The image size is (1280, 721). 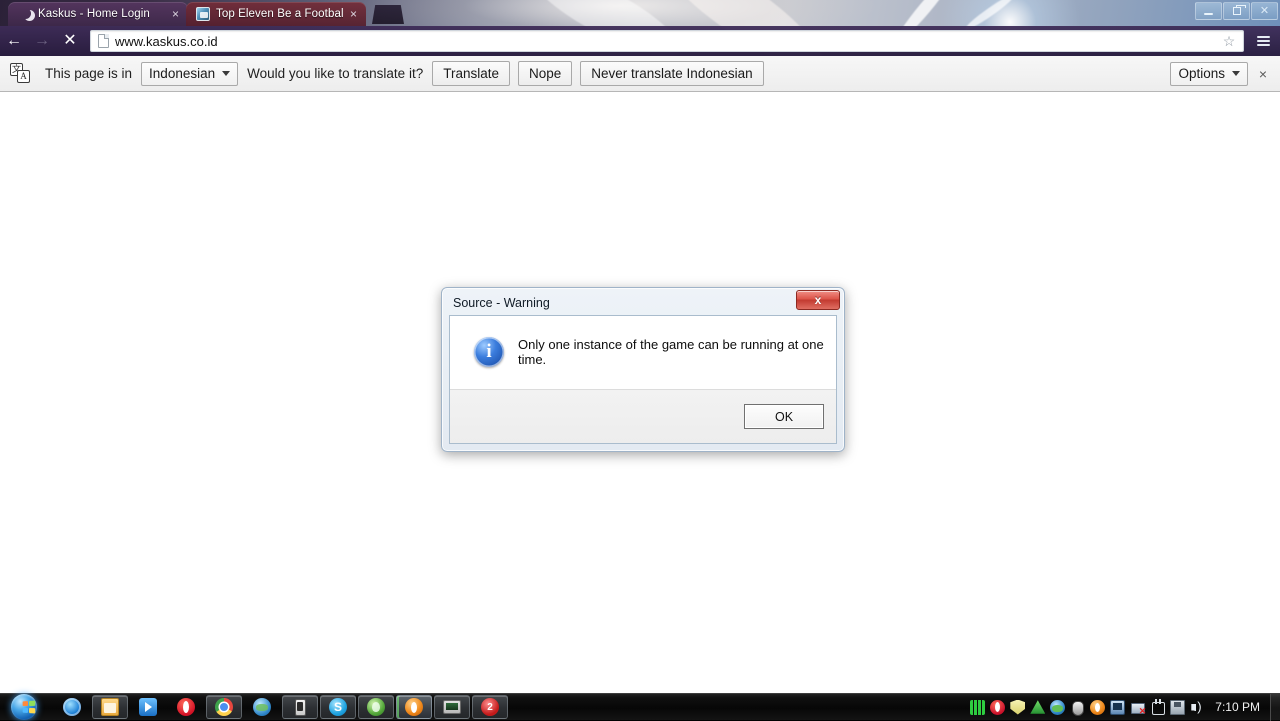 I want to click on taskbar-item-google-chrome, so click(x=224, y=707).